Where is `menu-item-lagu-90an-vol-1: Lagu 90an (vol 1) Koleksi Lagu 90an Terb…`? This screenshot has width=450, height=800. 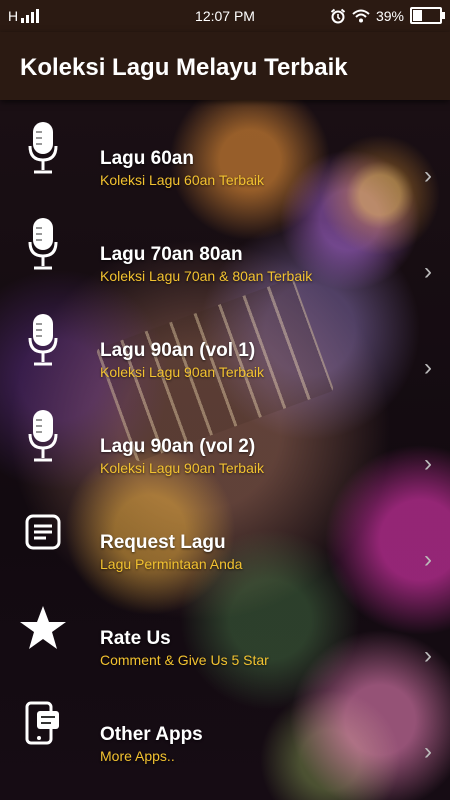 menu-item-lagu-90an-vol-1: Lagu 90an (vol 1) Koleksi Lagu 90an Terb… is located at coordinates (225, 340).